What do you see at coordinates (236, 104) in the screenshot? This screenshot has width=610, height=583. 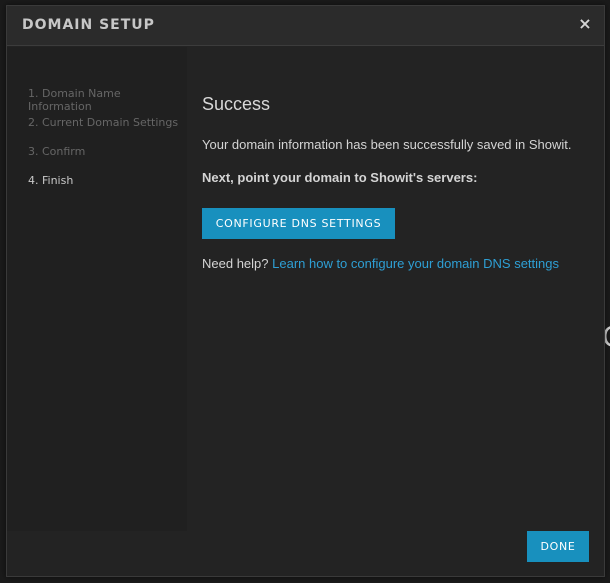 I see `success-heading: Success` at bounding box center [236, 104].